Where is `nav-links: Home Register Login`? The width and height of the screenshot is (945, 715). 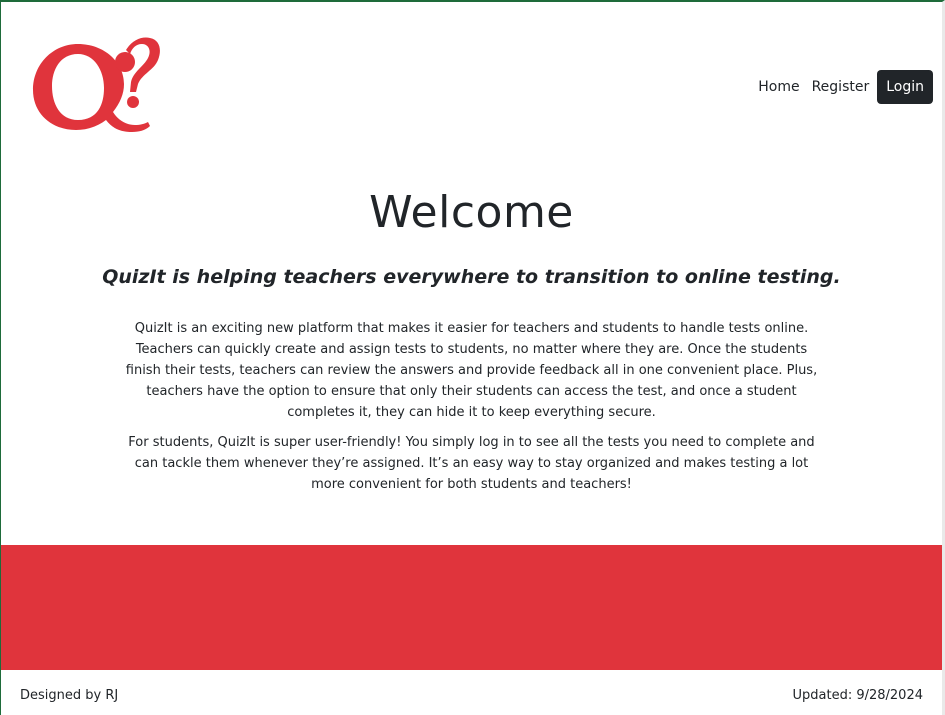 nav-links: Home Register Login is located at coordinates (842, 87).